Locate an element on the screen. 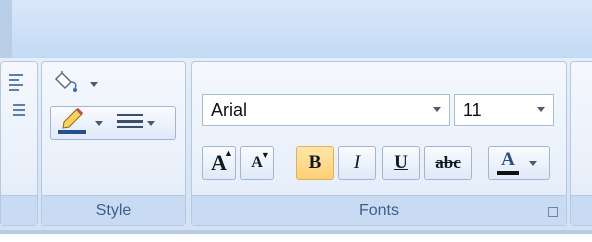 Image resolution: width=592 pixels, height=242 pixels. align-icon is located at coordinates (18, 82).